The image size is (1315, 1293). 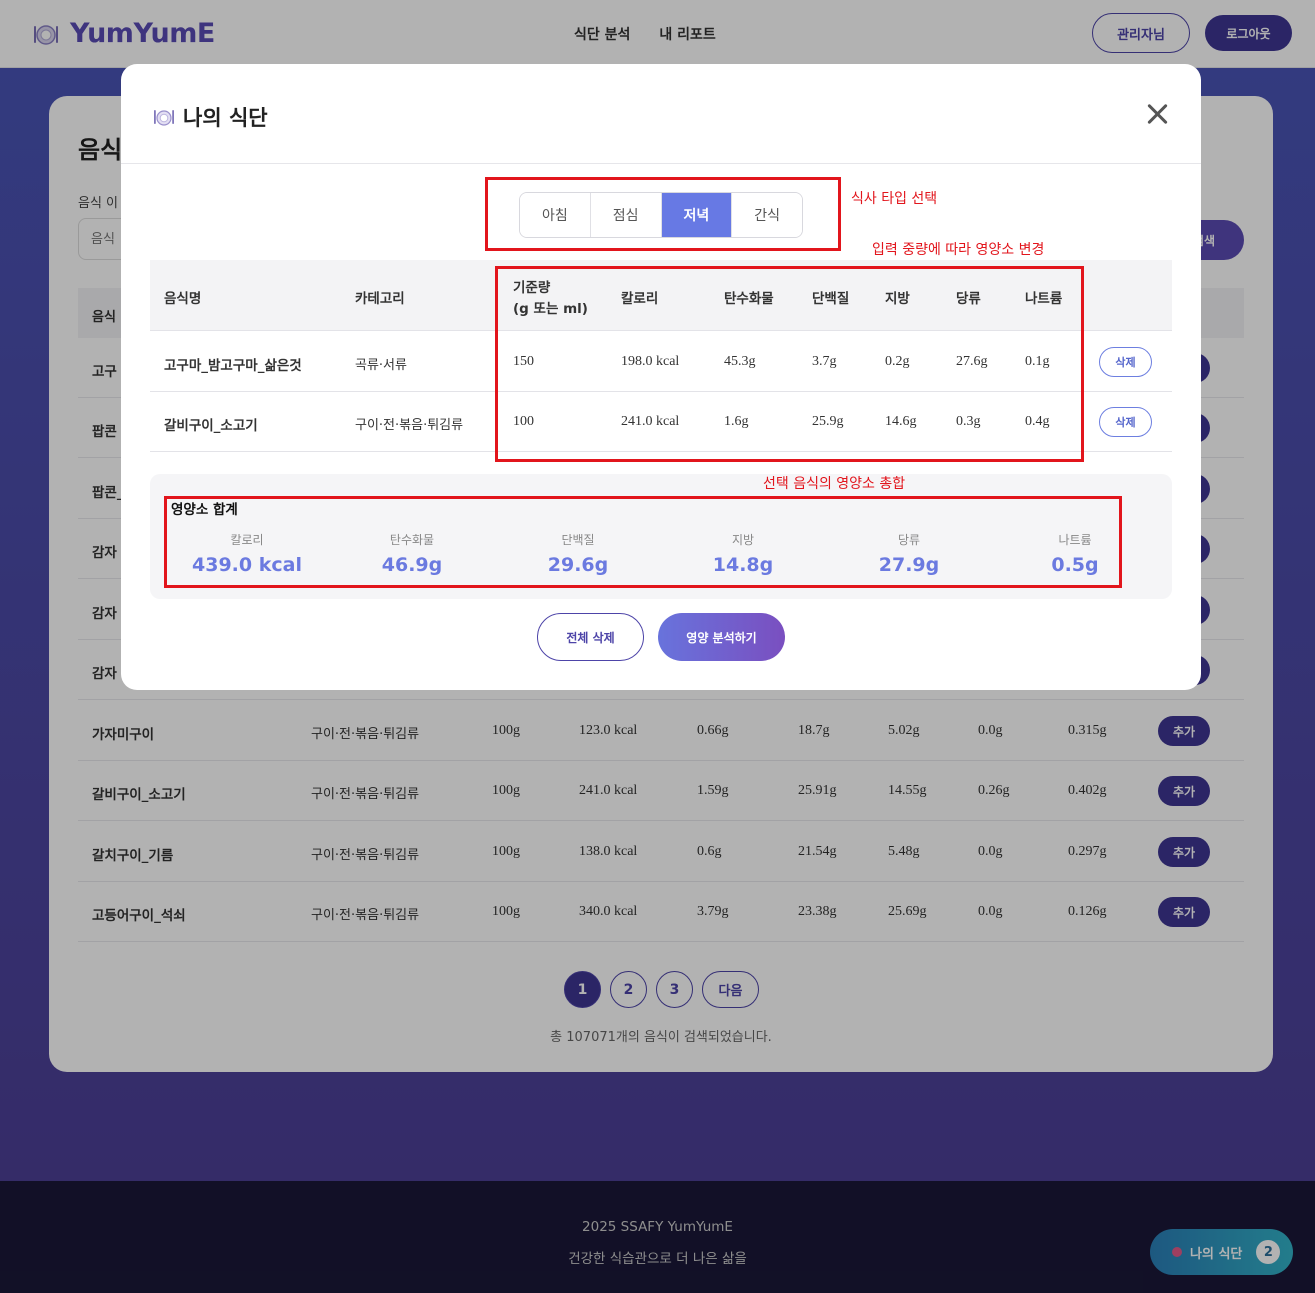 I want to click on diet-food-category: 곡류·서류, so click(x=381, y=365).